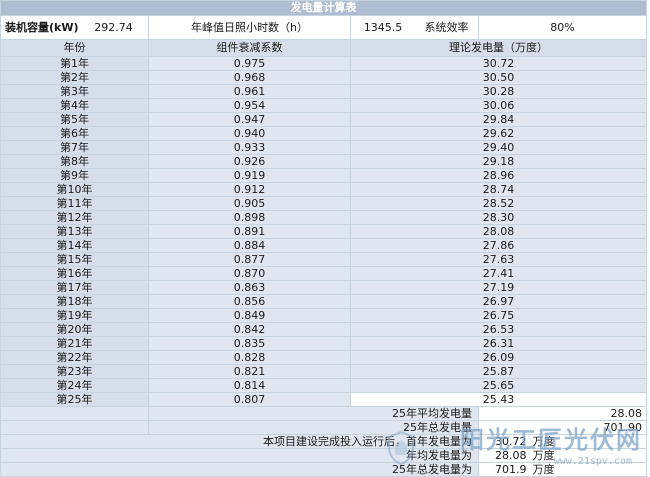 The image size is (650, 477). I want to click on table-row: 第2年 0.968 30.50, so click(323, 77).